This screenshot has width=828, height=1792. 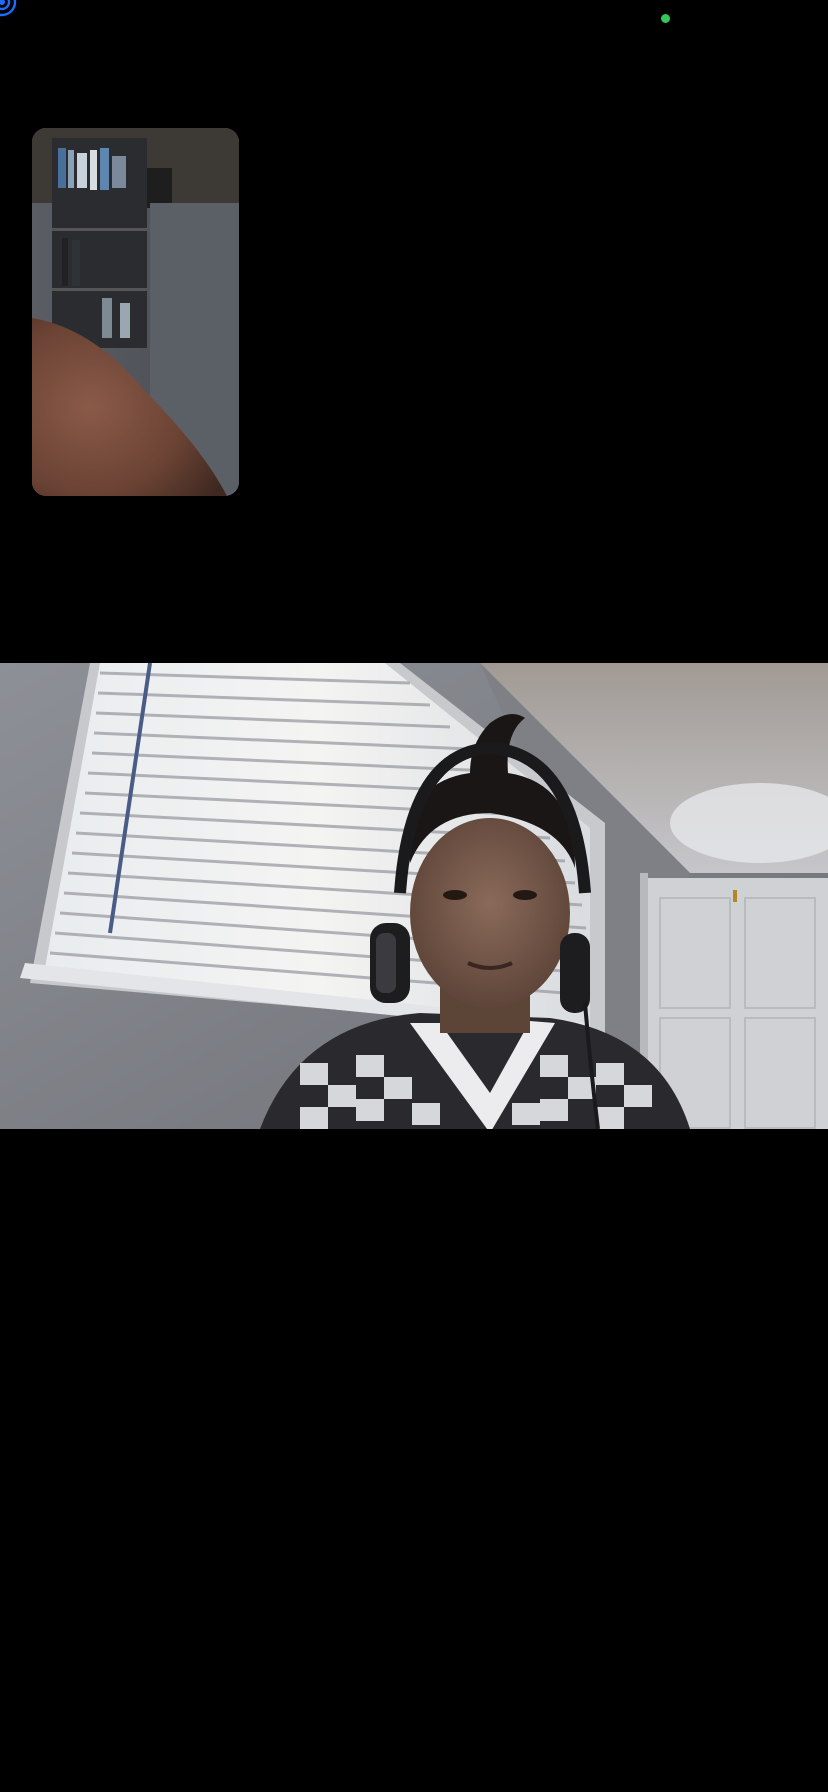 I want to click on self-view-pip, so click(x=135, y=312).